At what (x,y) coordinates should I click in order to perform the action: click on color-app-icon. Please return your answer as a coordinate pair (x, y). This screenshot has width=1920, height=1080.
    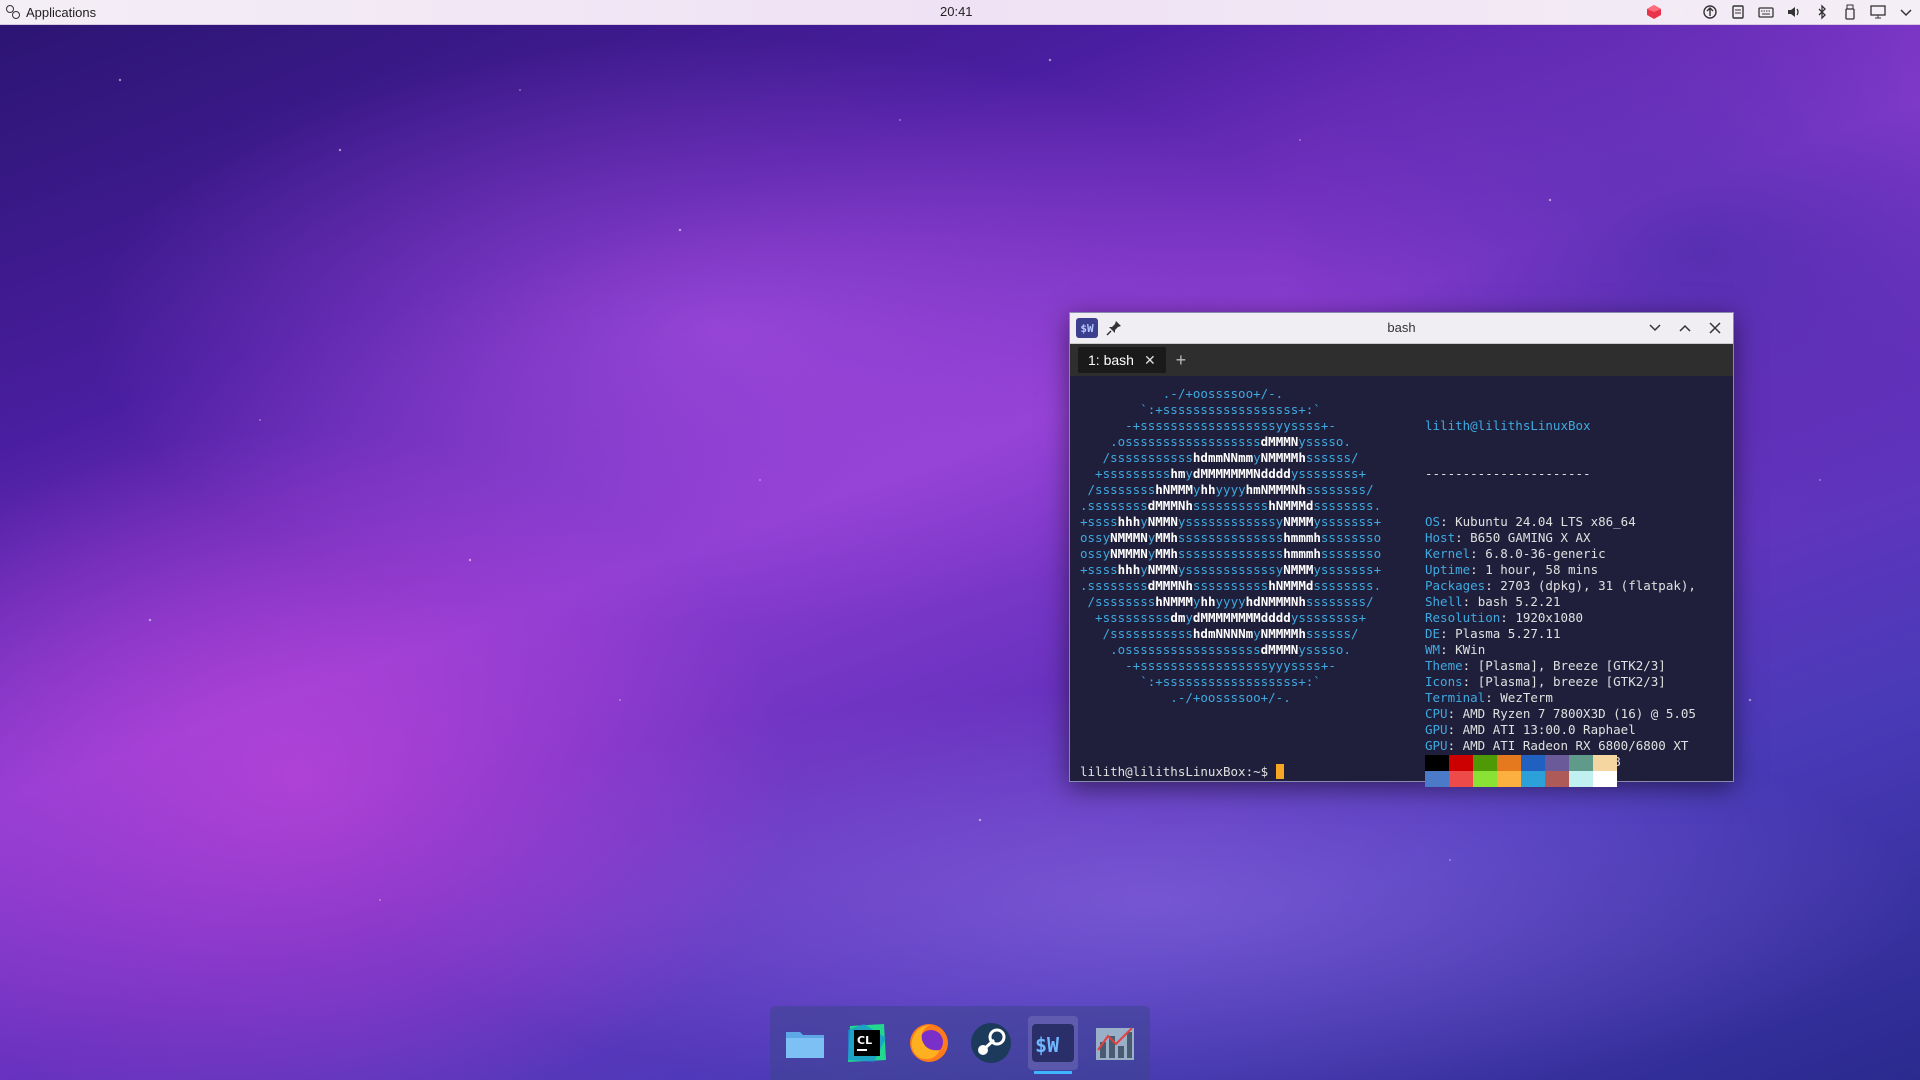
    Looking at the image, I should click on (1654, 12).